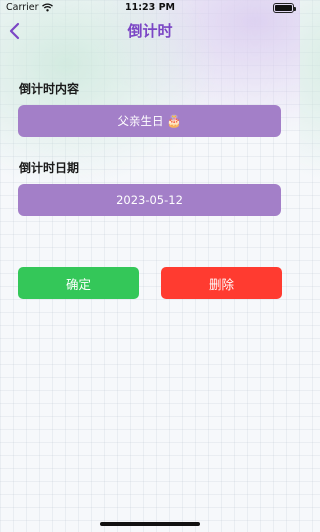 This screenshot has width=320, height=532. I want to click on nav-bar: 倒计时, so click(150, 31).